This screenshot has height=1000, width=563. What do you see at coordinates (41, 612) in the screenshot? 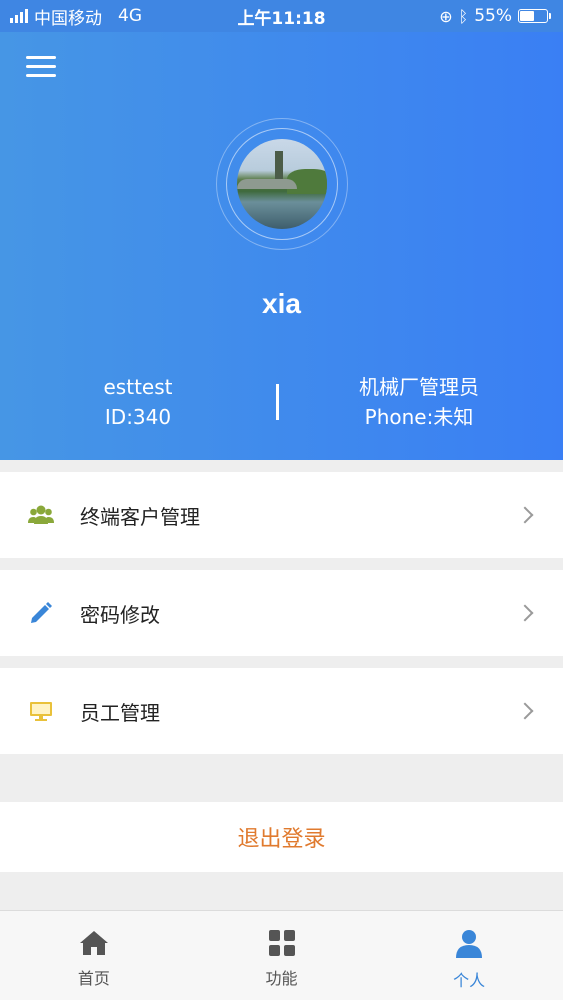
I see `pencil-icon` at bounding box center [41, 612].